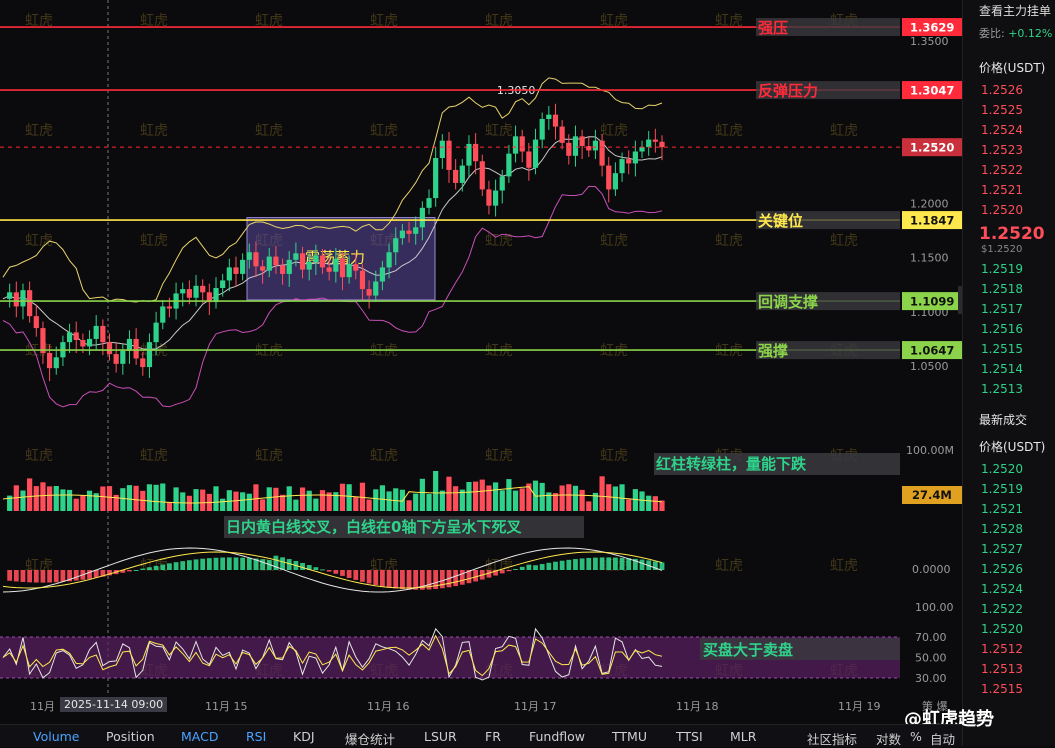 This screenshot has width=1055, height=748. I want to click on indicator-tab: 对数, so click(888, 738).